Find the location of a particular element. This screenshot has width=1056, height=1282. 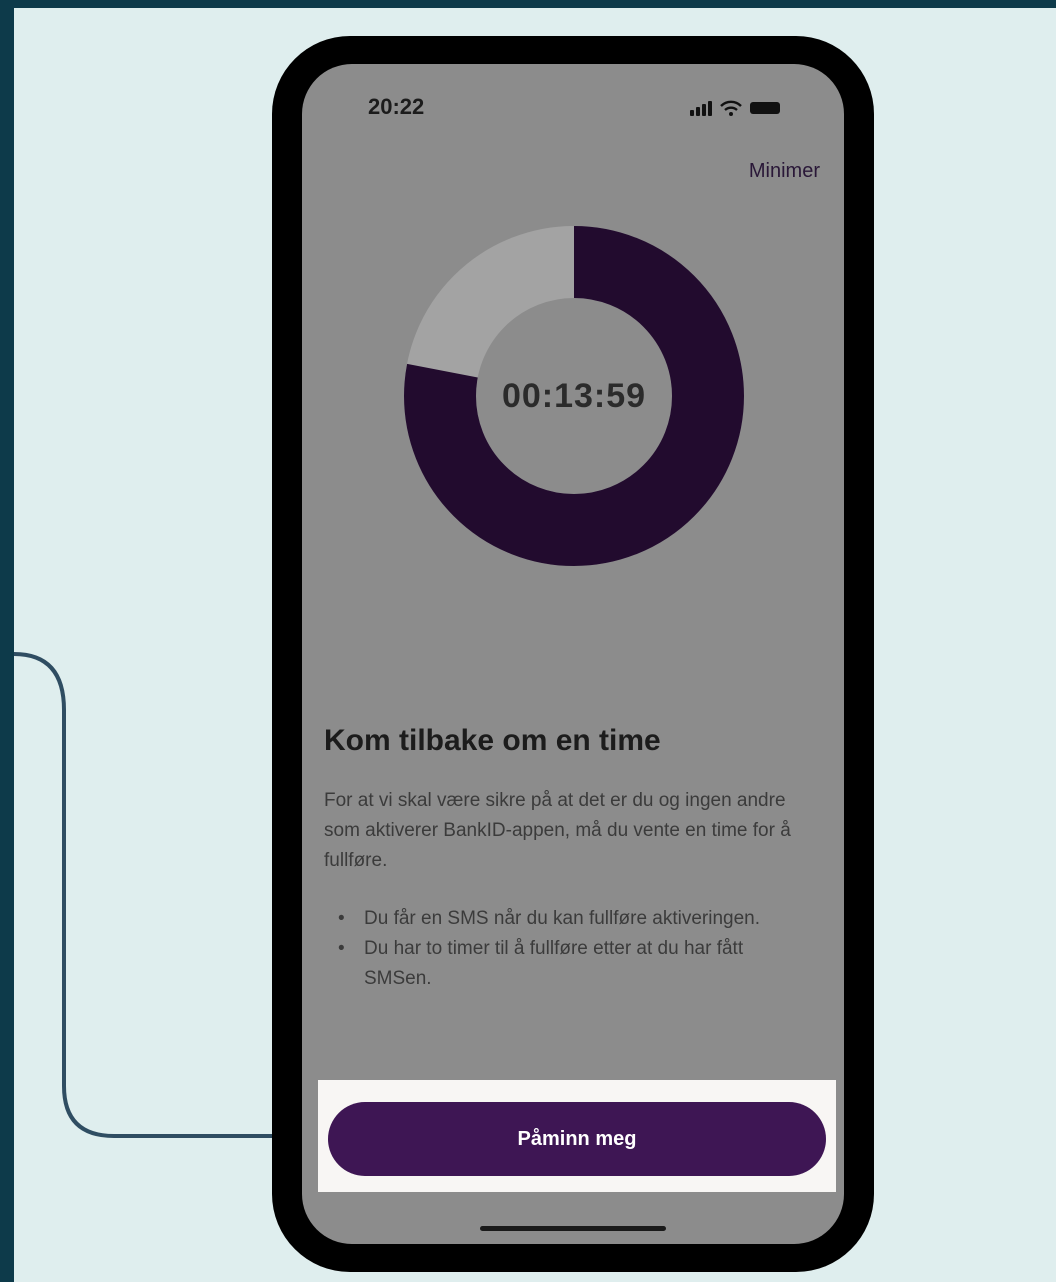

countdown-ring: 00:13:59 is located at coordinates (574, 396).